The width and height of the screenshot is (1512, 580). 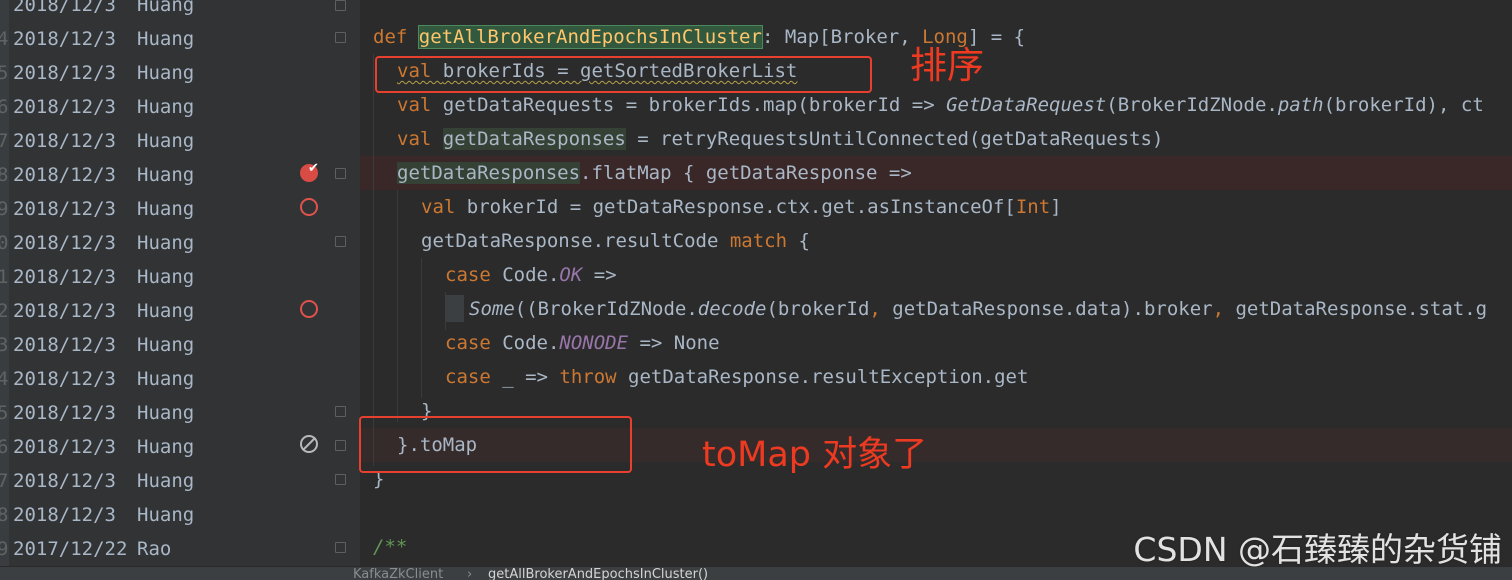 I want to click on code-text: Code., so click(x=531, y=275).